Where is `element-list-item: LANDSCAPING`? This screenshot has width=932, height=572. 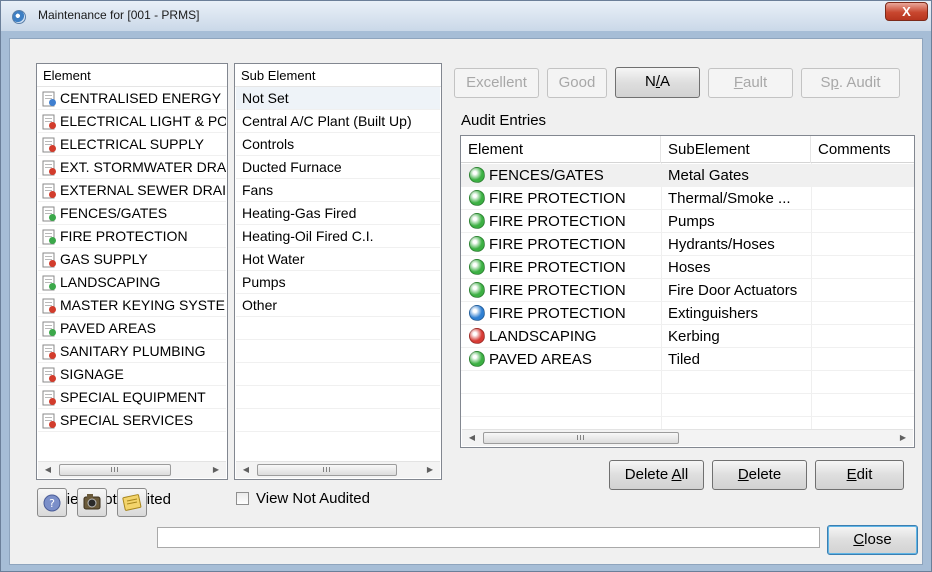 element-list-item: LANDSCAPING is located at coordinates (132, 282).